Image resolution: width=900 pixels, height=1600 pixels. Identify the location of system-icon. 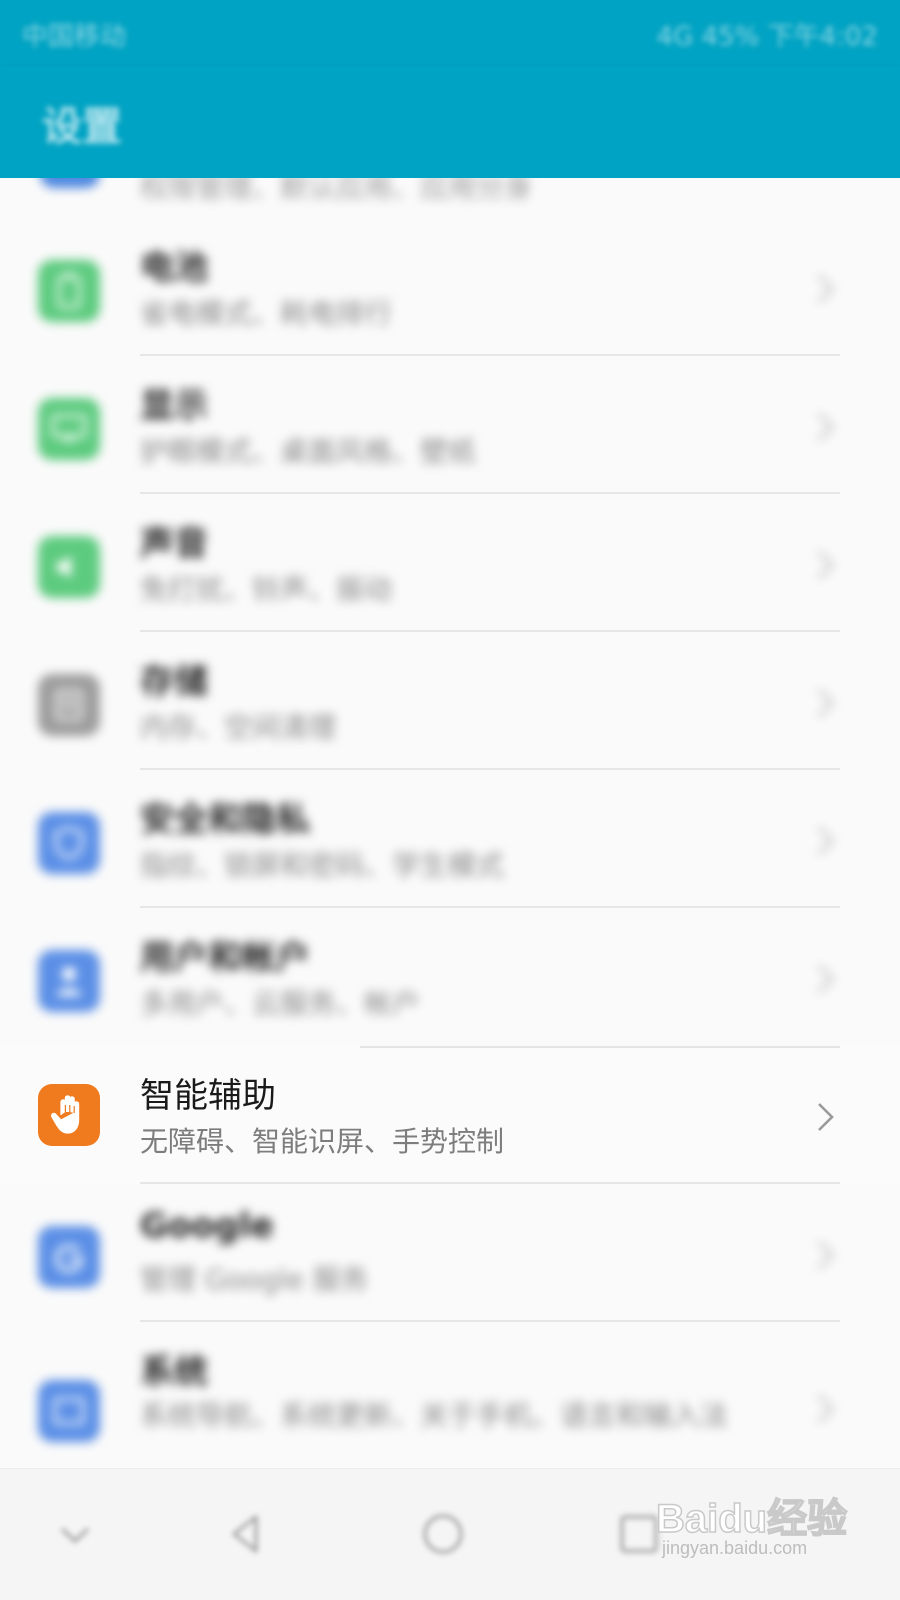
(69, 1411).